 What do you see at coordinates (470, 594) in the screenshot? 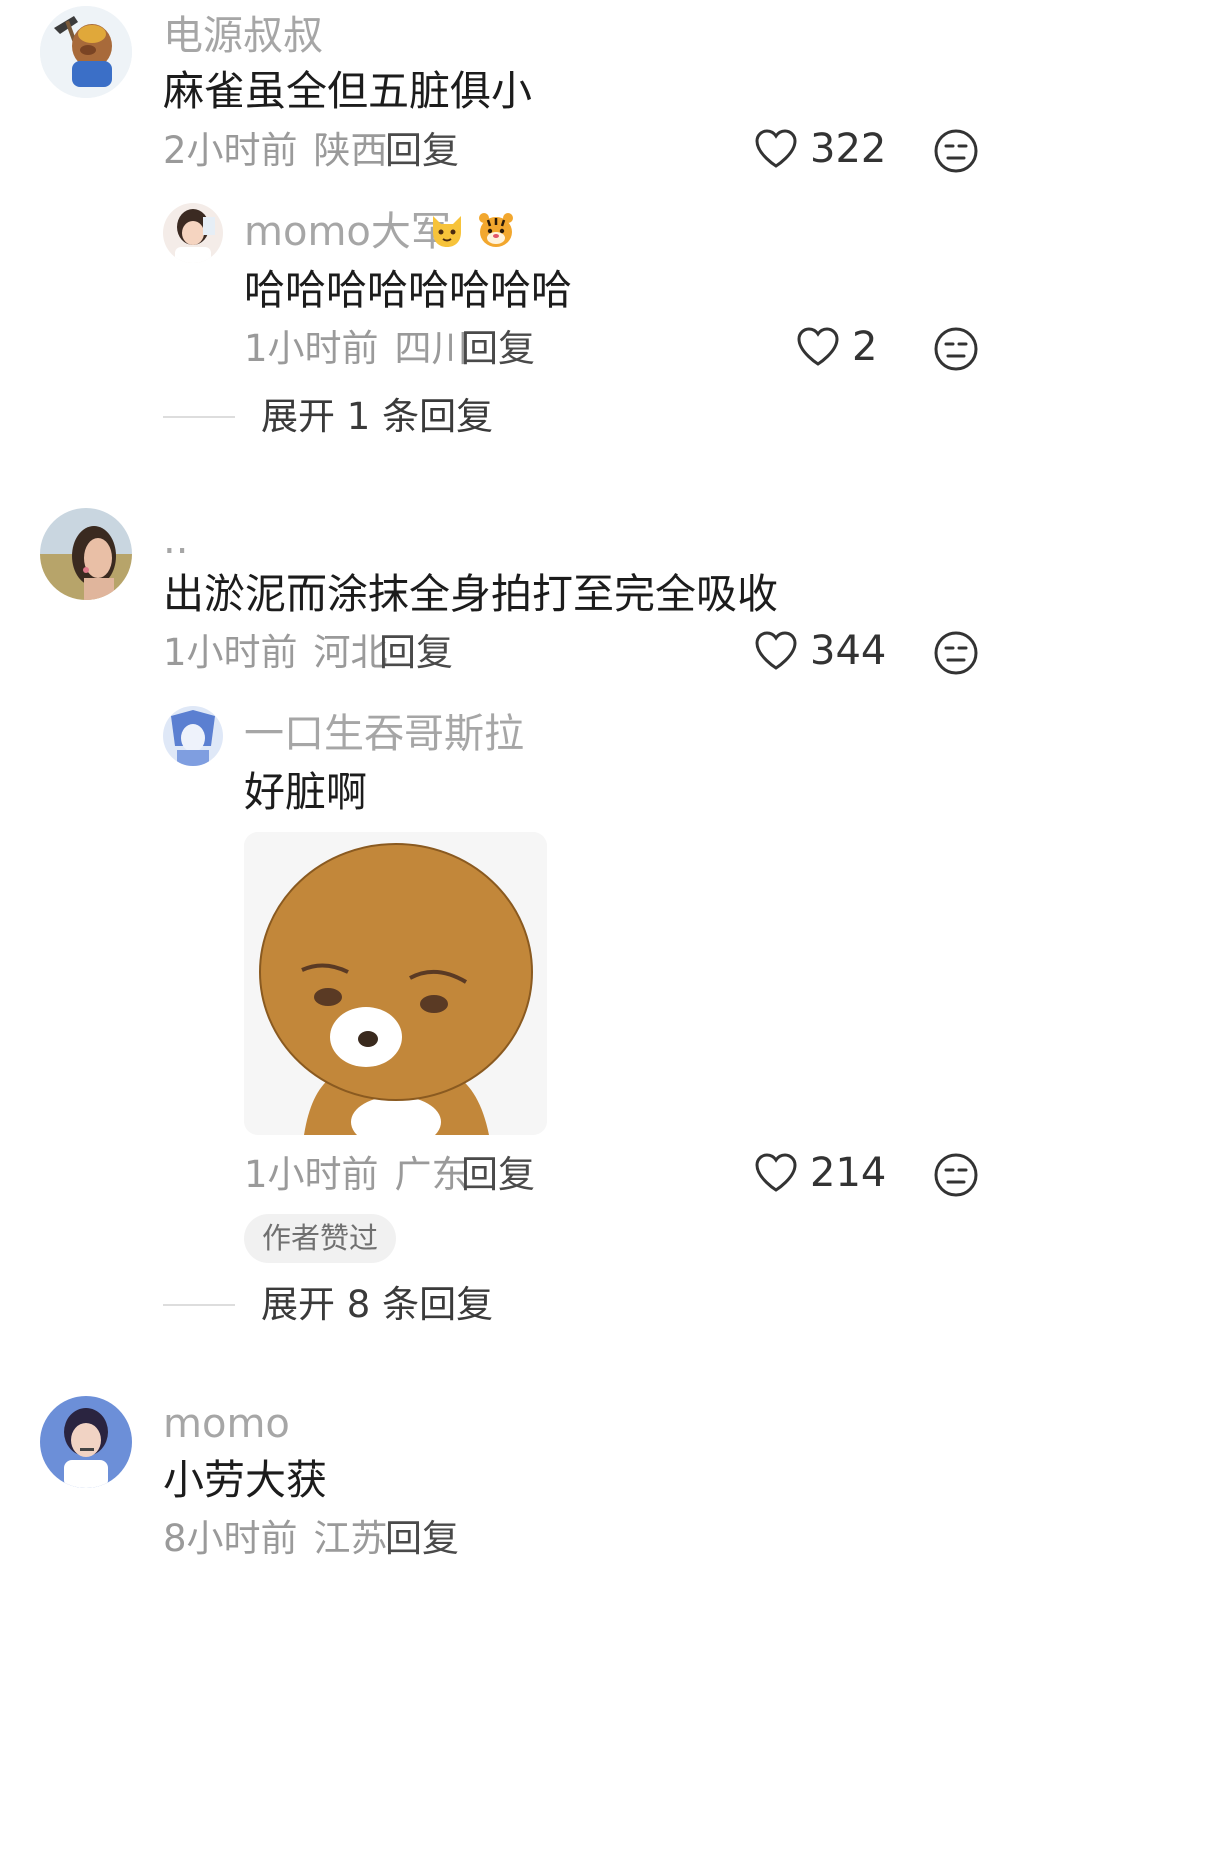
I see `comment-text: 出淤泥而涂抹全身拍打至完全吸收` at bounding box center [470, 594].